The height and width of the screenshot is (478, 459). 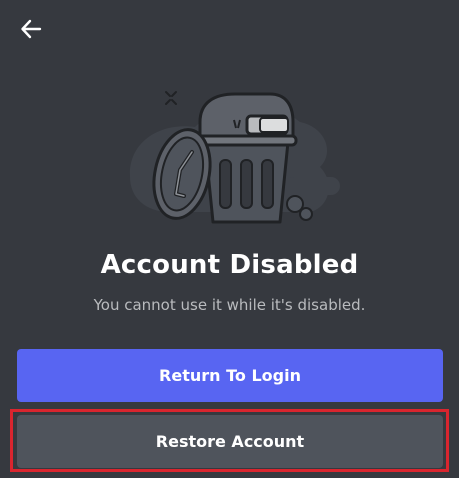 What do you see at coordinates (229, 265) in the screenshot?
I see `page-title: Account Disabled` at bounding box center [229, 265].